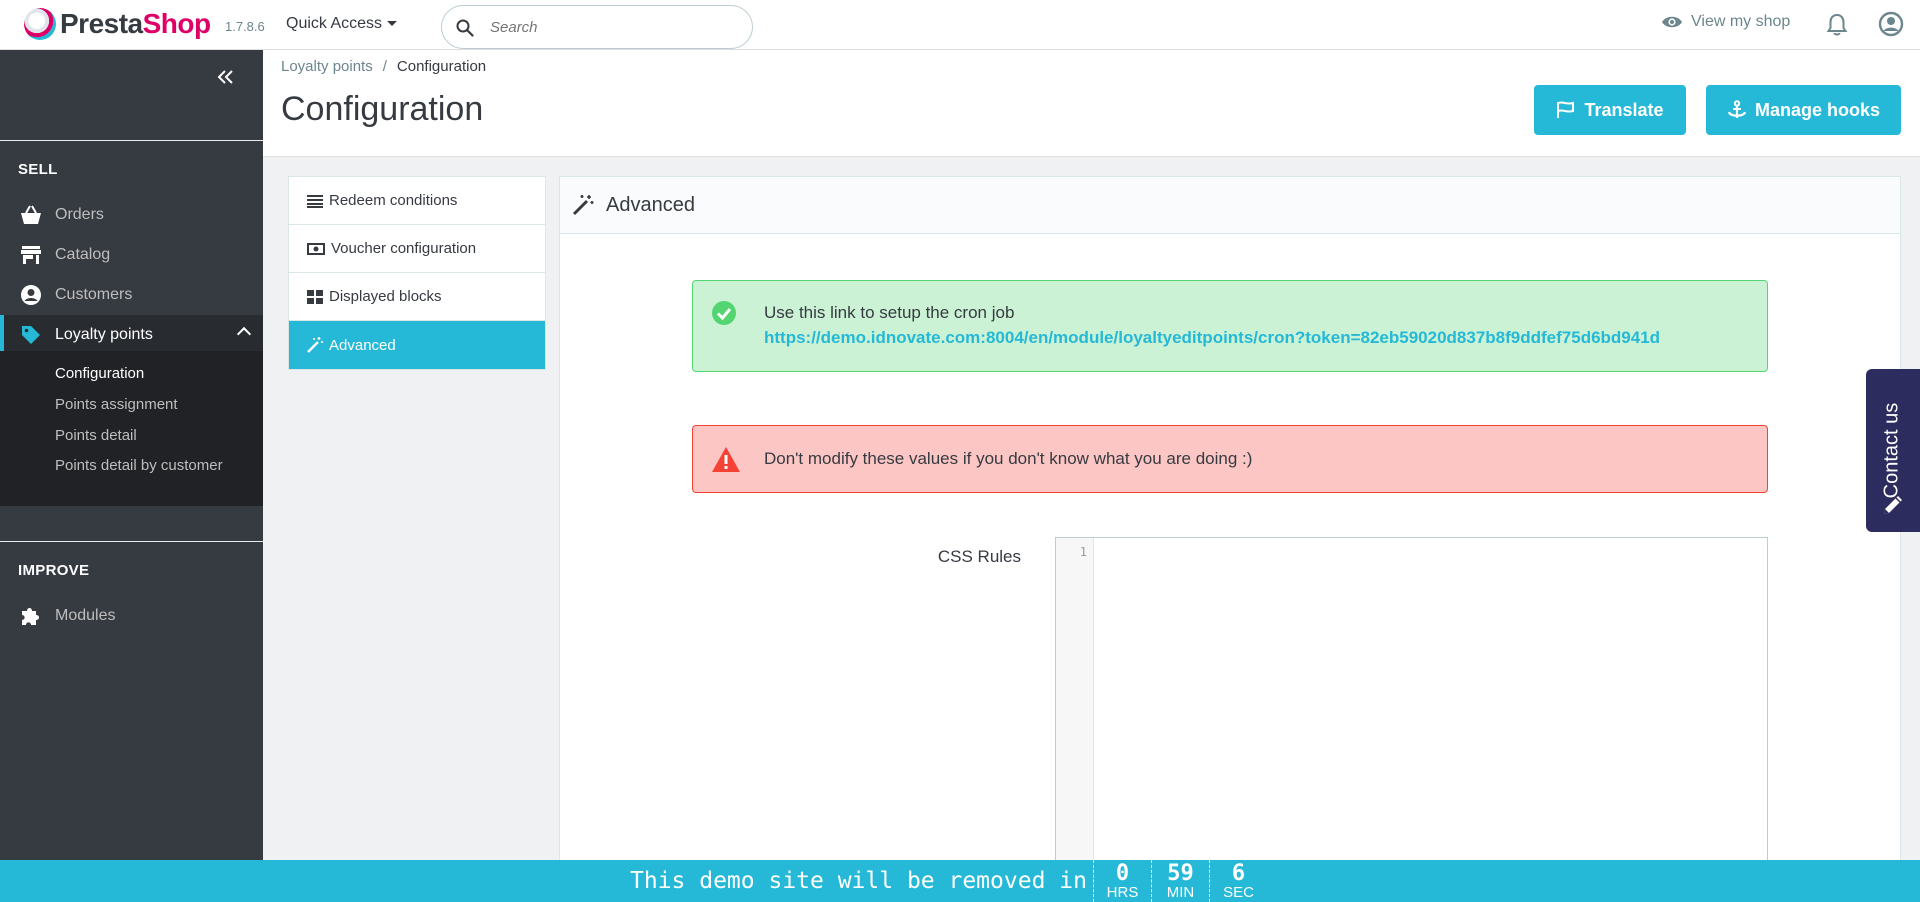 The image size is (1920, 902). Describe the element at coordinates (1893, 450) in the screenshot. I see `contact-us-tab: Contact us` at that location.